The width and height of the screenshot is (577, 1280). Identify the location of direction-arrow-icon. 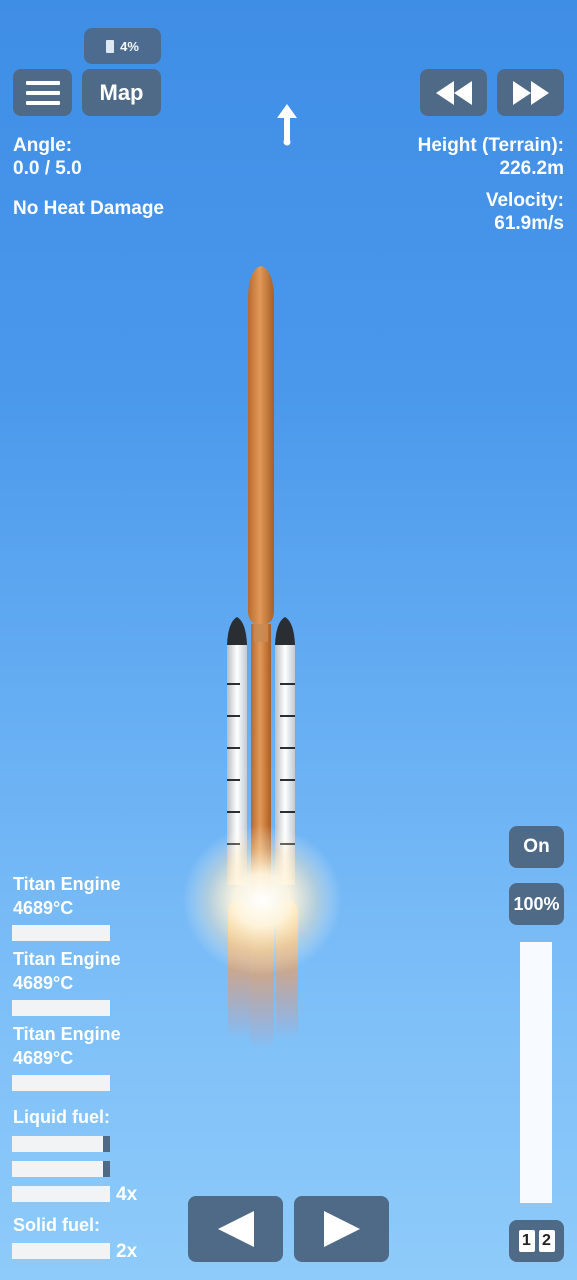
(287, 125).